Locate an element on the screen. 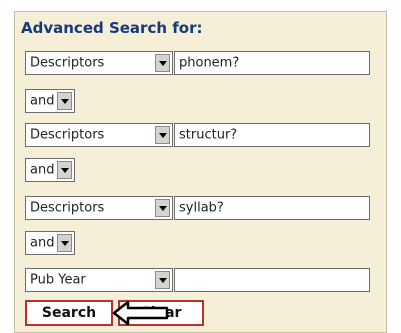 This screenshot has height=333, width=401. field-select-2: Descriptors is located at coordinates (99, 135).